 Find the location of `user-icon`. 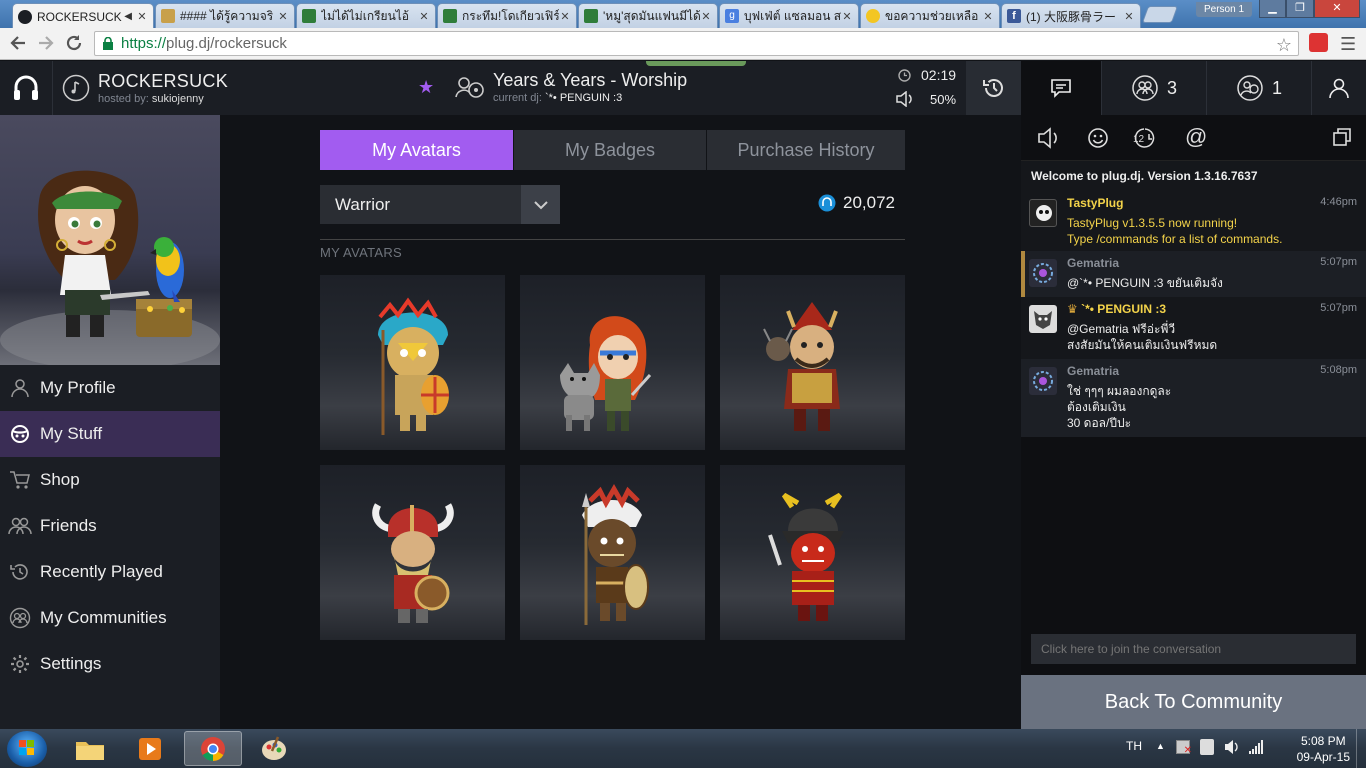

user-icon is located at coordinates (20, 388).